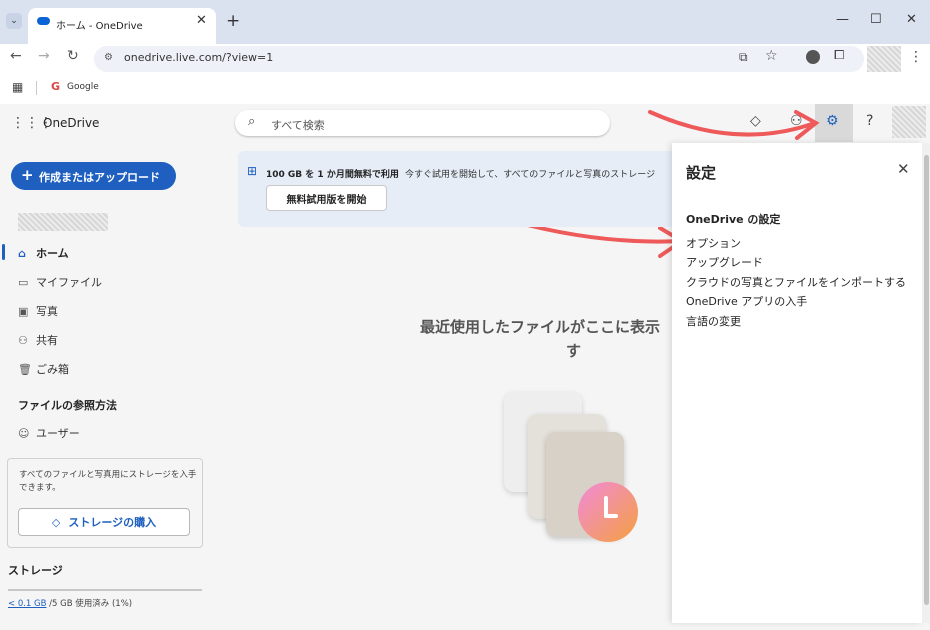 This screenshot has height=630, width=930. Describe the element at coordinates (733, 219) in the screenshot. I see `settings-section-title: OneDrive の設定` at that location.